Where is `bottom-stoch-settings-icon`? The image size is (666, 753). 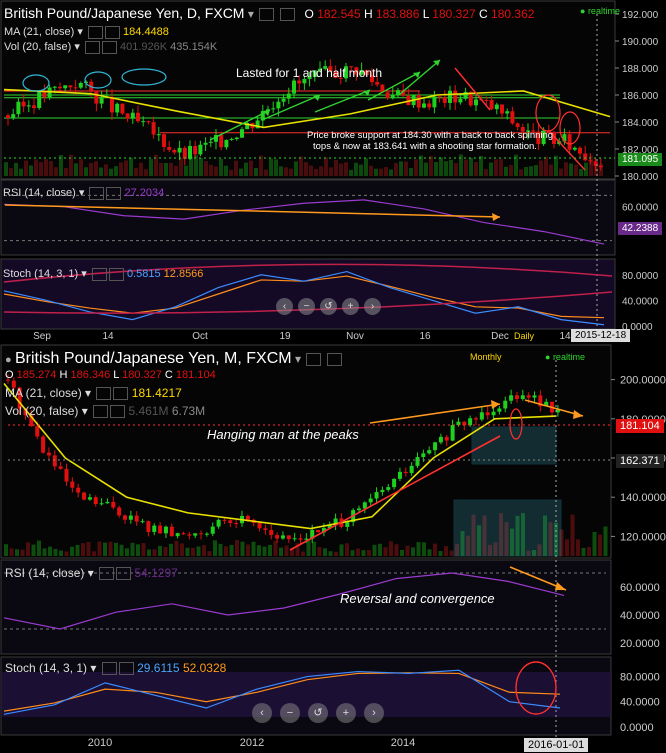 bottom-stoch-settings-icon is located at coordinates (109, 669).